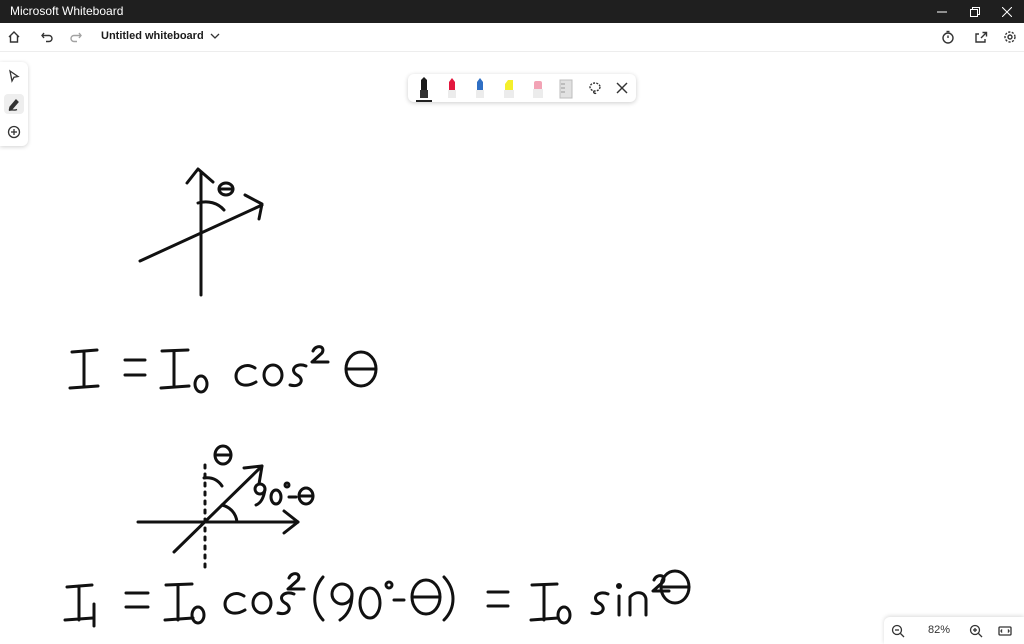 This screenshot has height=644, width=1024. I want to click on settings-icon, so click(1010, 37).